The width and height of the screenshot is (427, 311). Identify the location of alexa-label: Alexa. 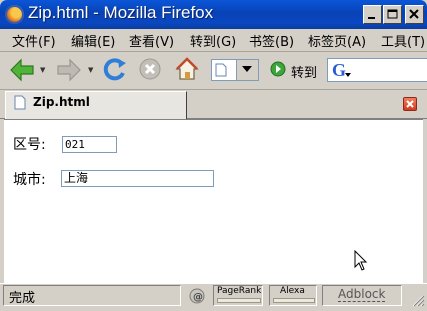
(292, 291).